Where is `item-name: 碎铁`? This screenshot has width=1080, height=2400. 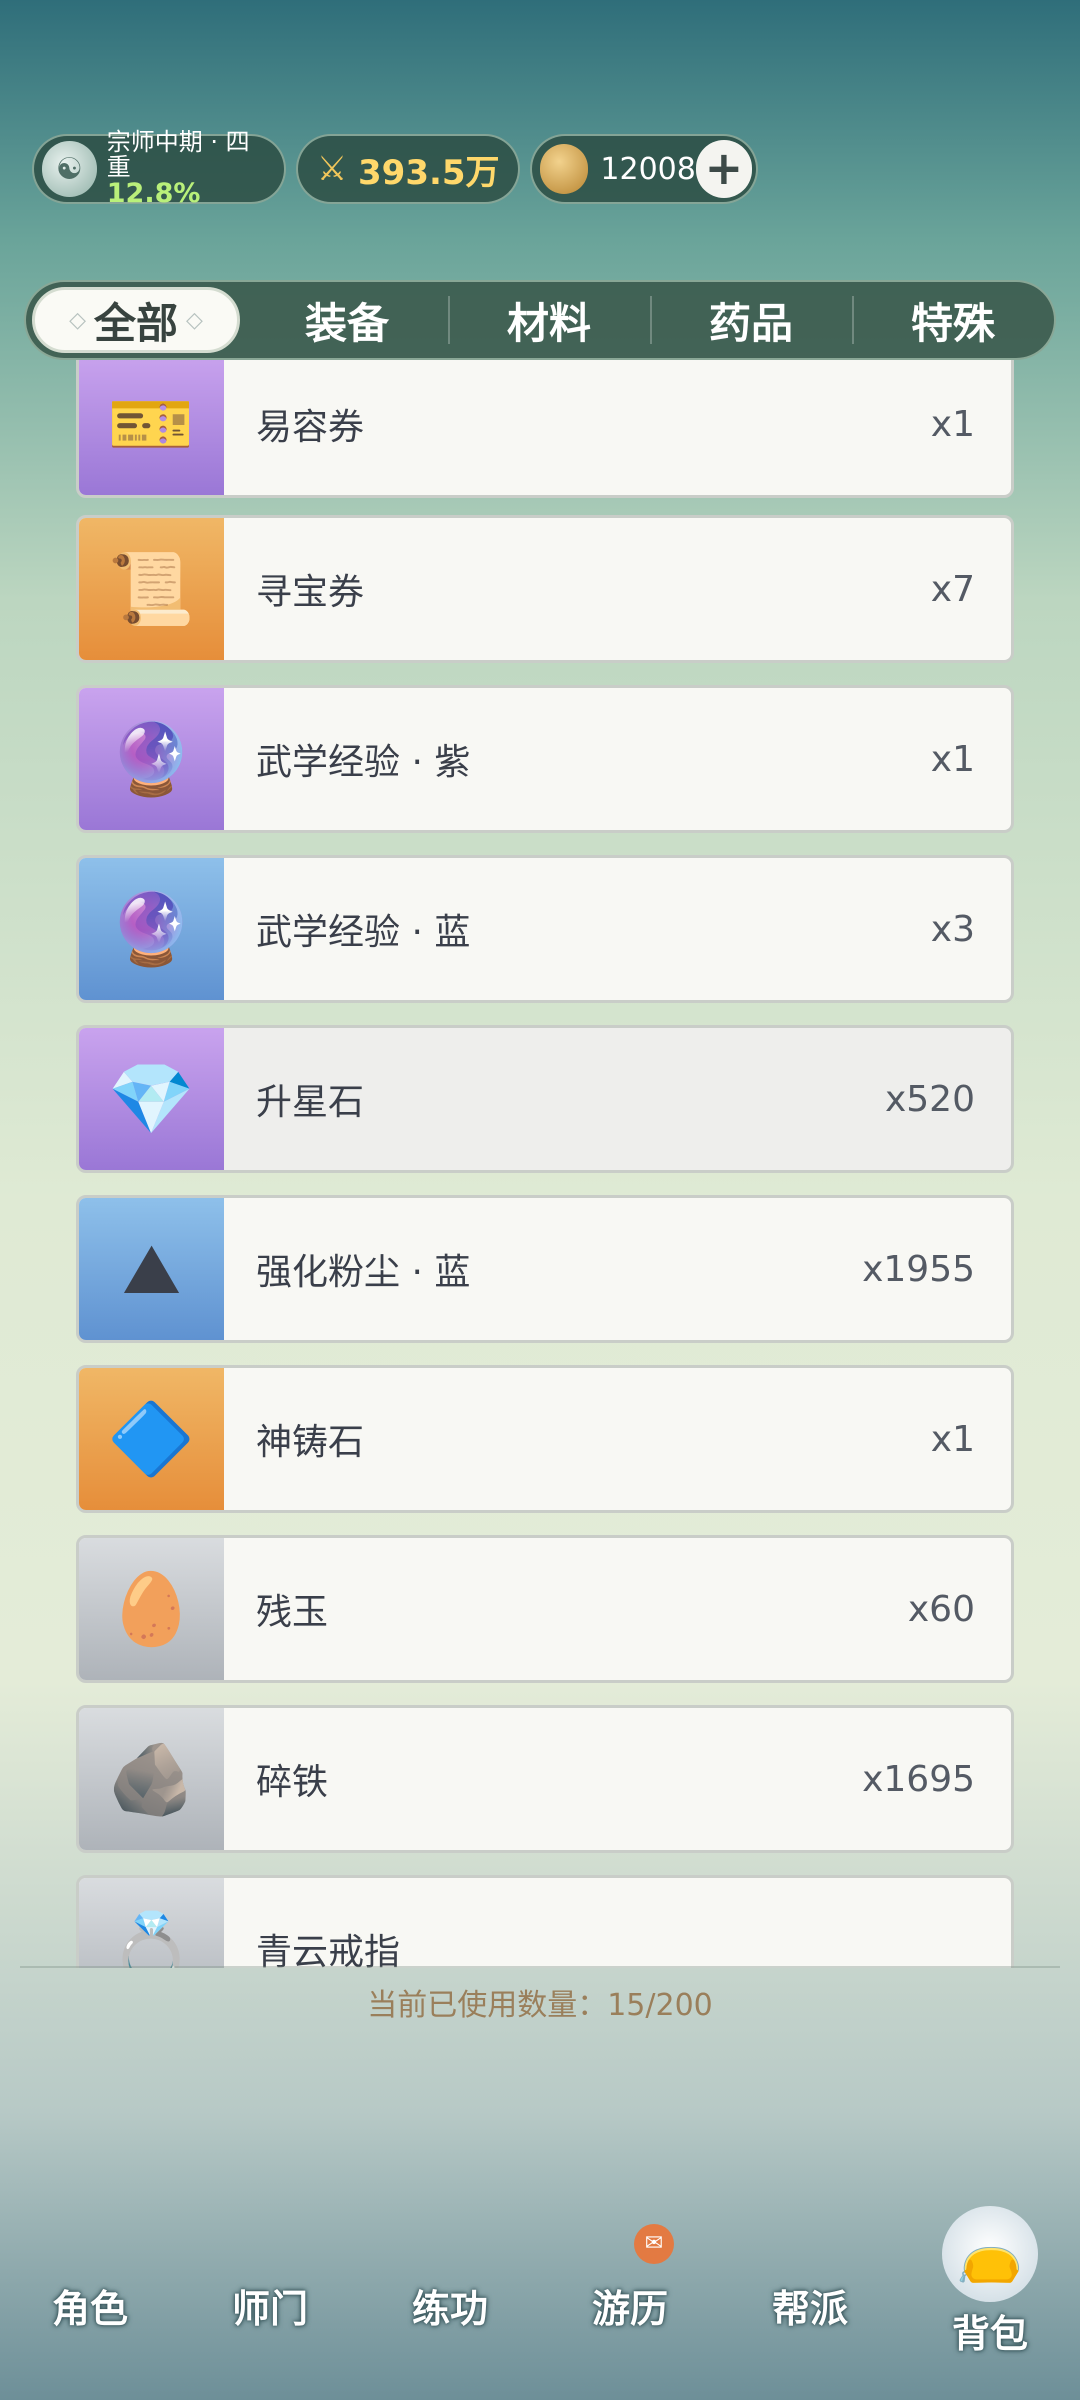 item-name: 碎铁 is located at coordinates (292, 1782).